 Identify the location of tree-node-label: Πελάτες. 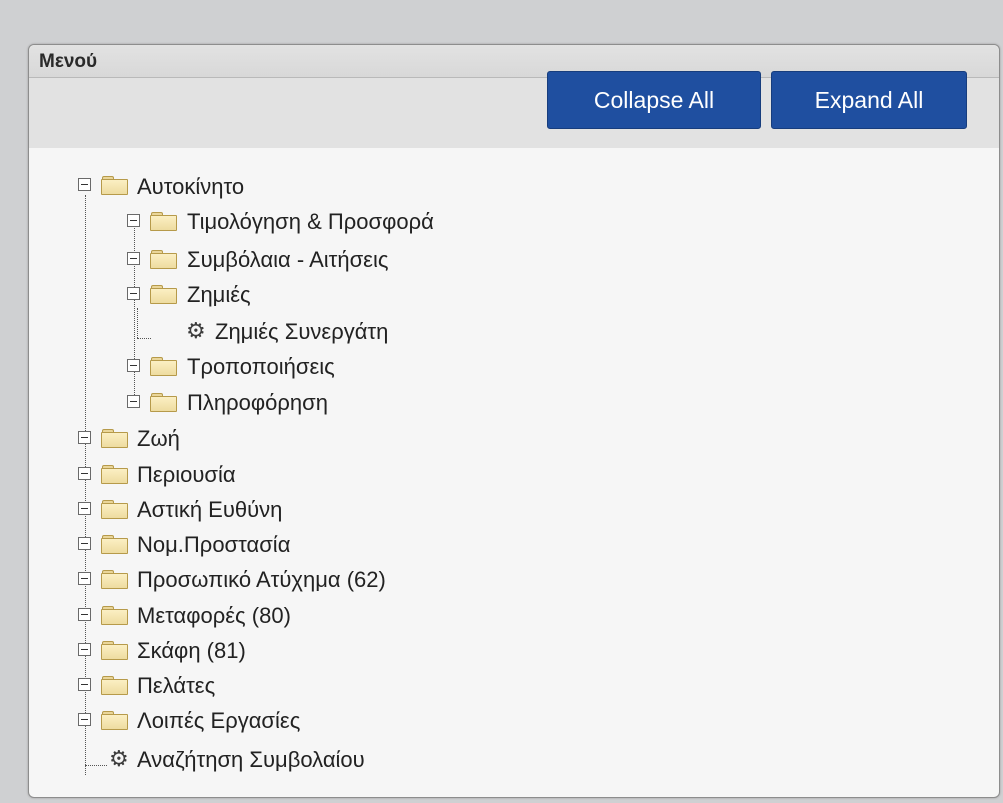
(176, 686).